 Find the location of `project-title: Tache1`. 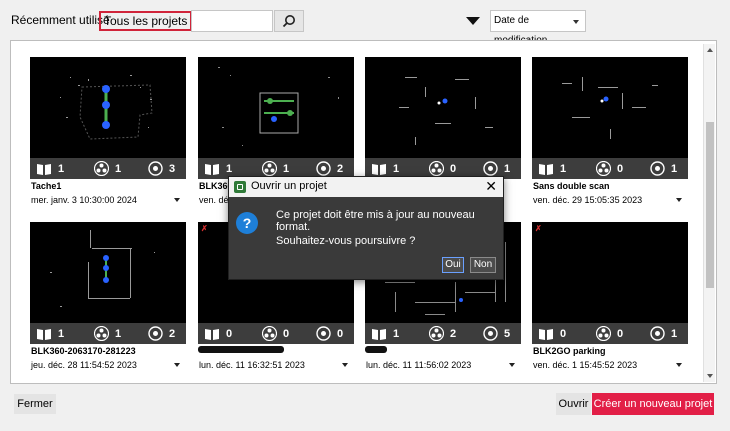

project-title: Tache1 is located at coordinates (46, 186).